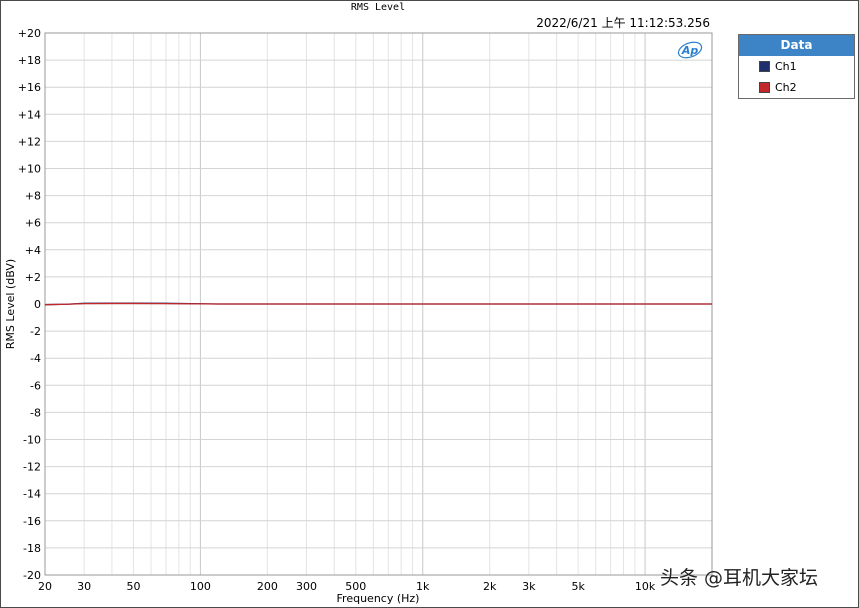  Describe the element at coordinates (32, 494) in the screenshot. I see `y-tick-label: -14` at that location.